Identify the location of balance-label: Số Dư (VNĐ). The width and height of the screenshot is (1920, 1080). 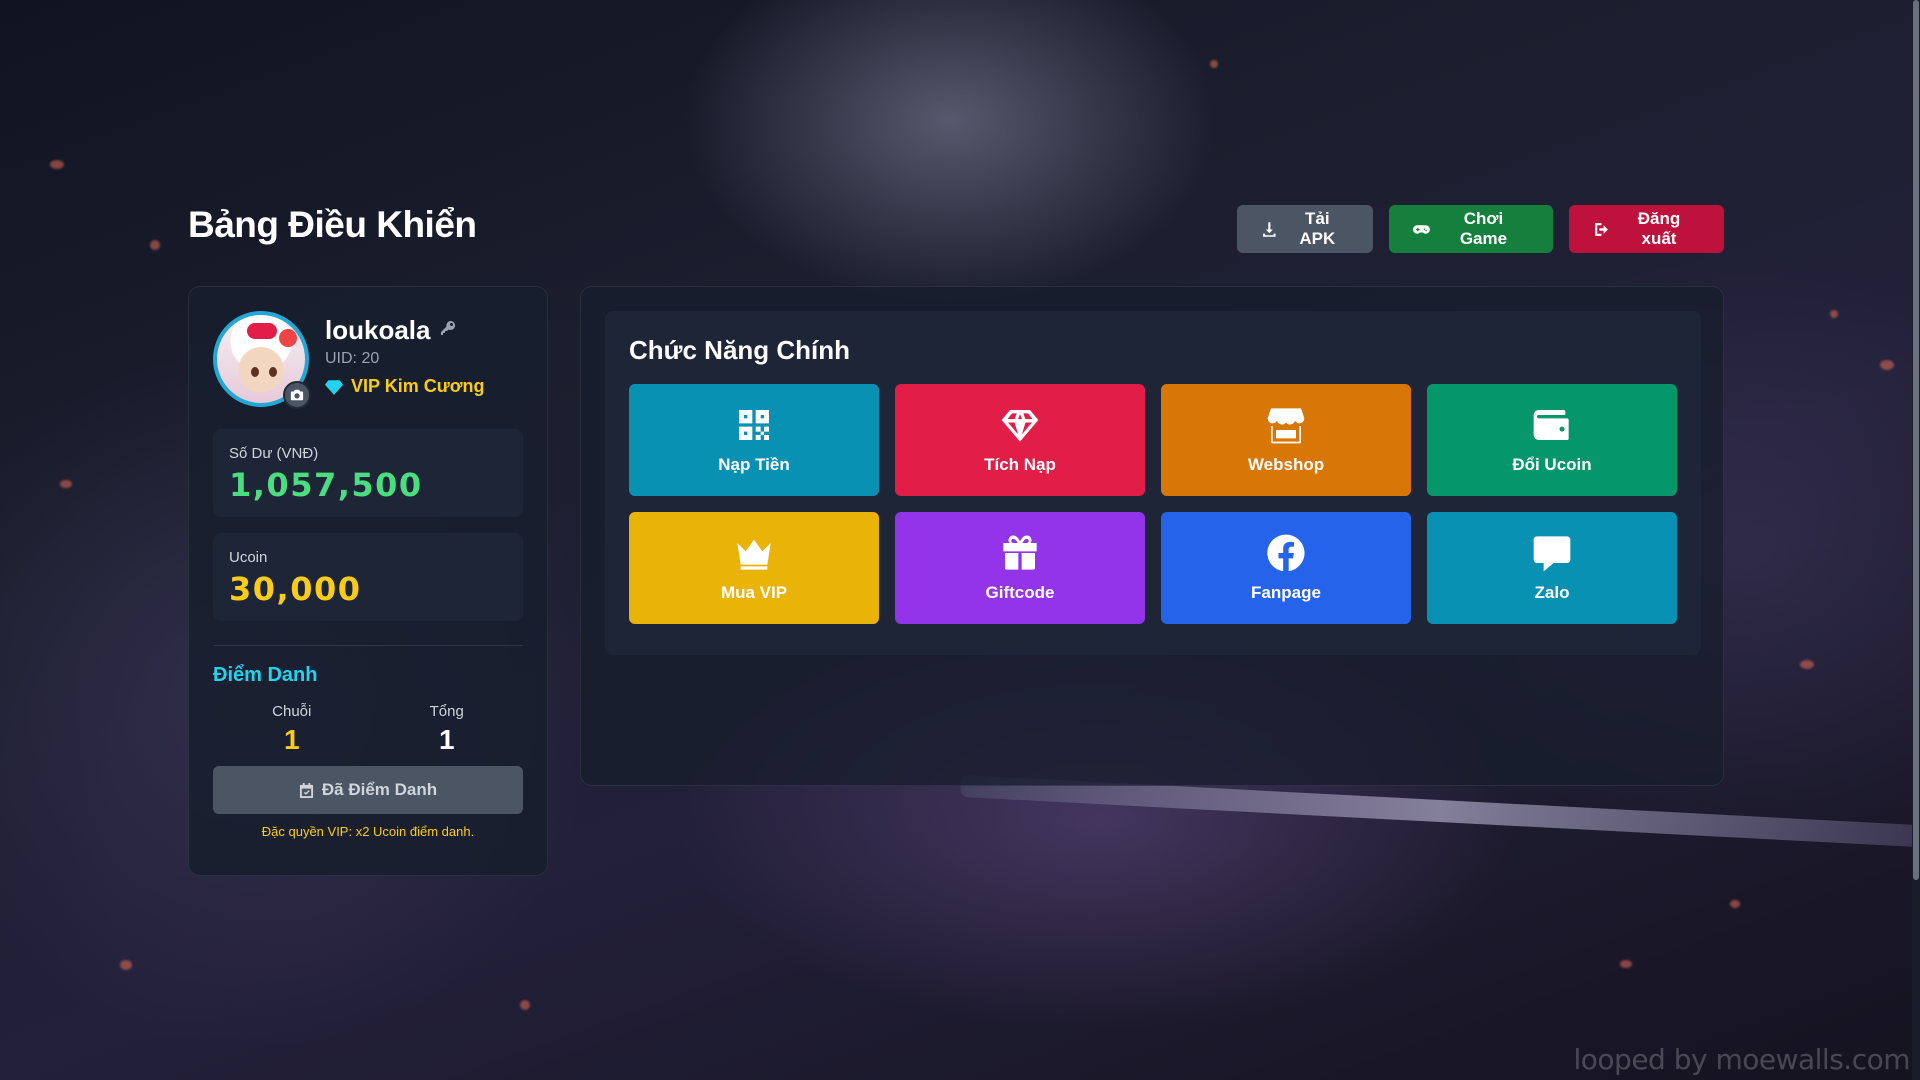
(274, 453).